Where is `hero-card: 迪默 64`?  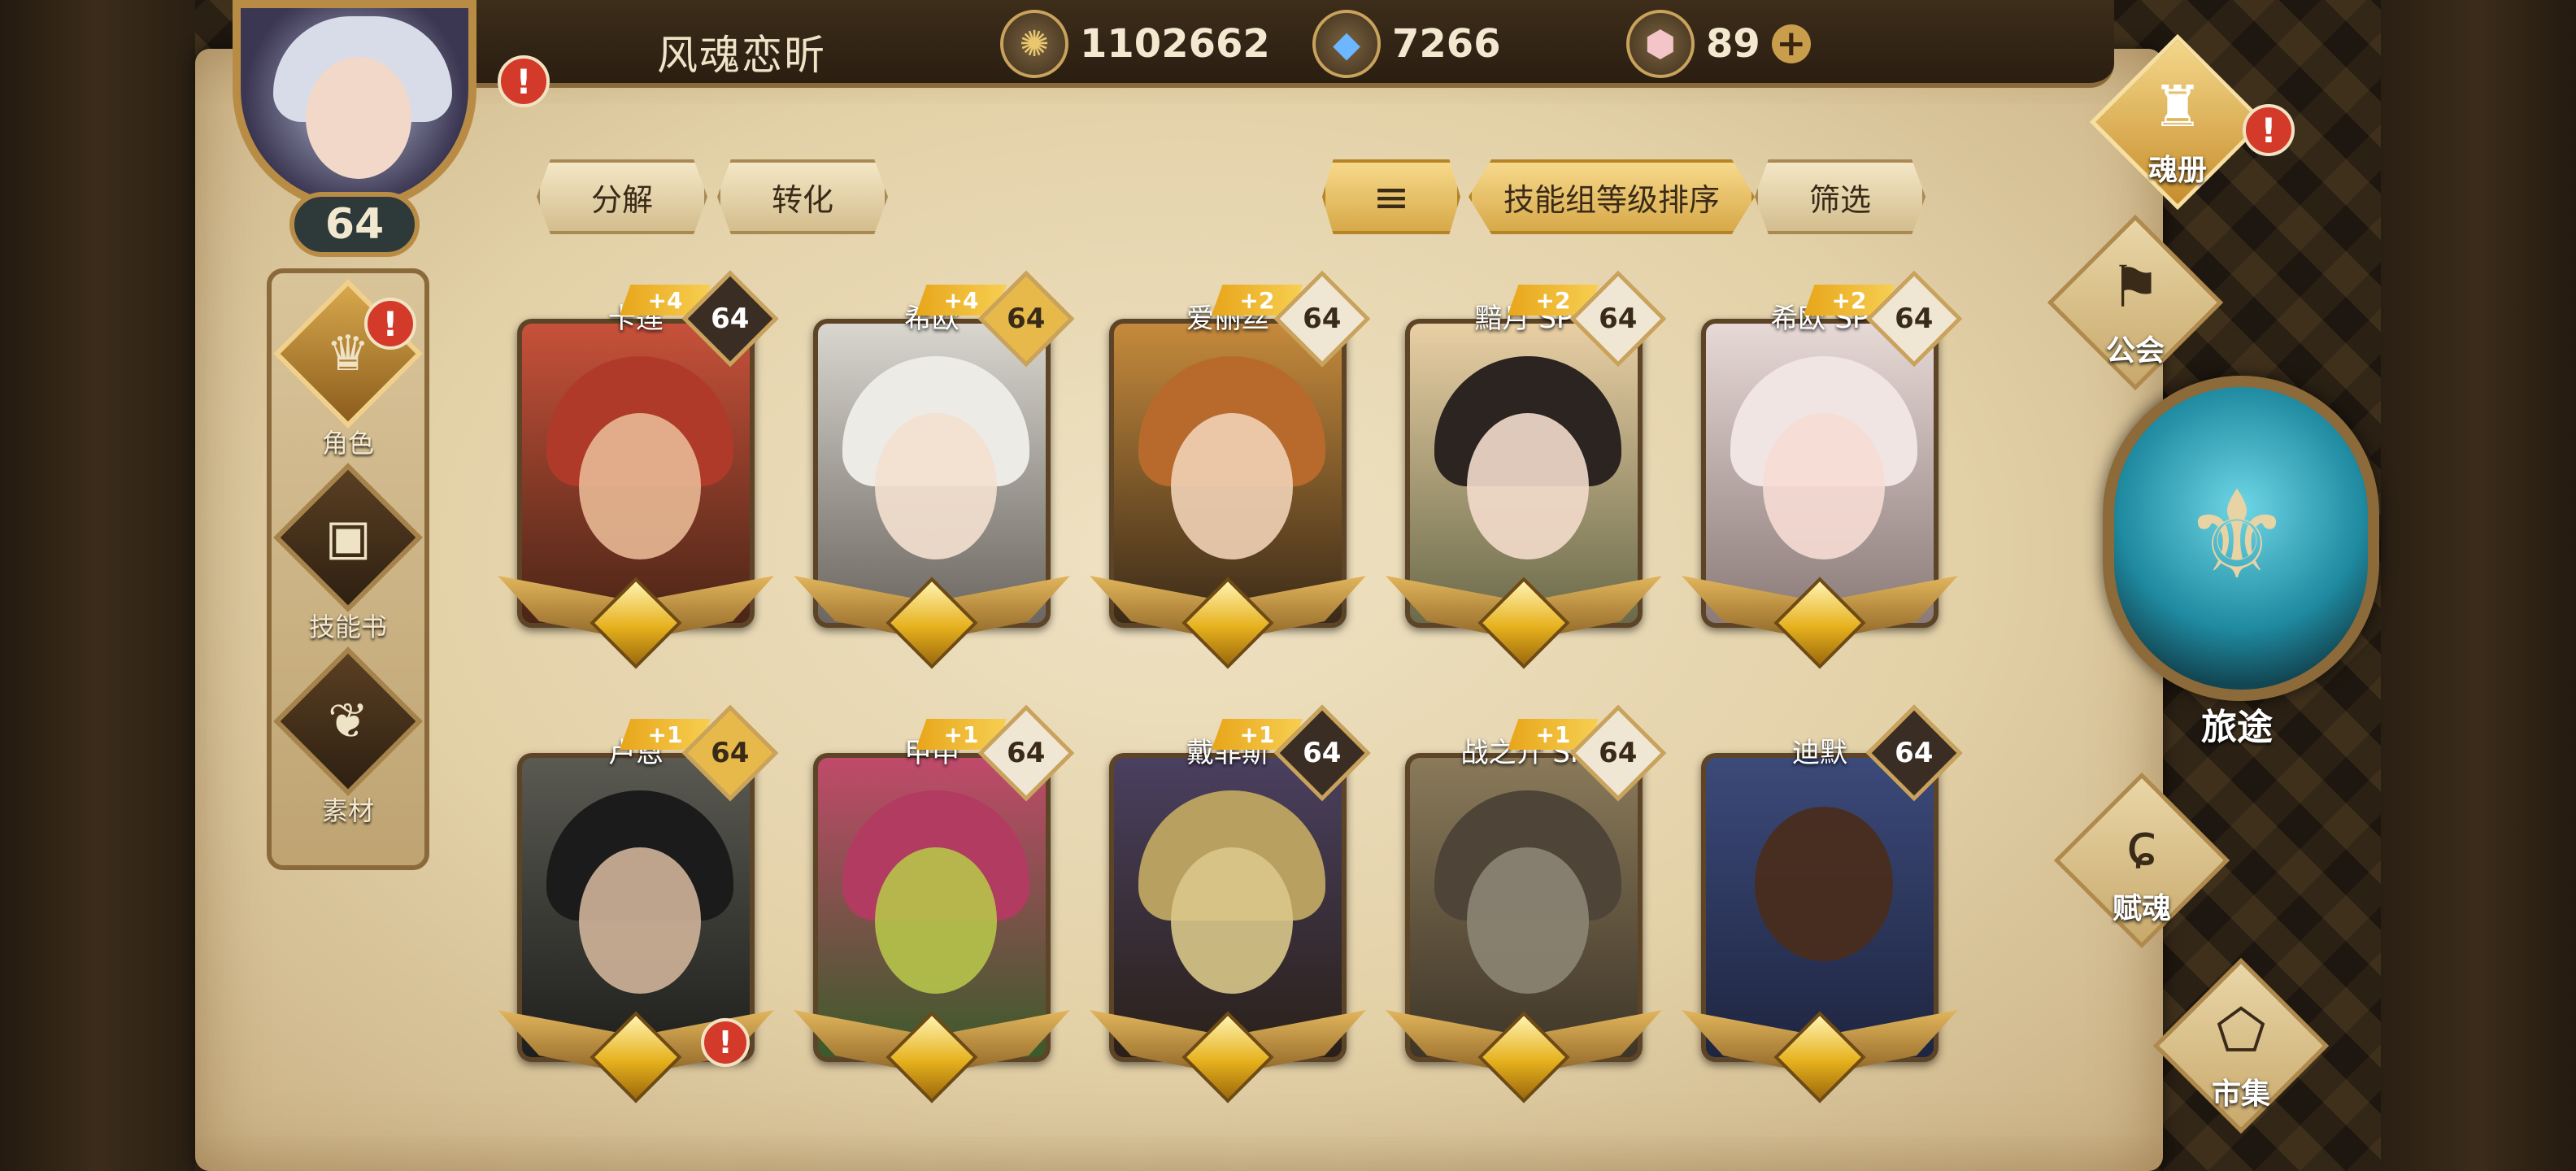
hero-card: 迪默 64 is located at coordinates (1822, 907).